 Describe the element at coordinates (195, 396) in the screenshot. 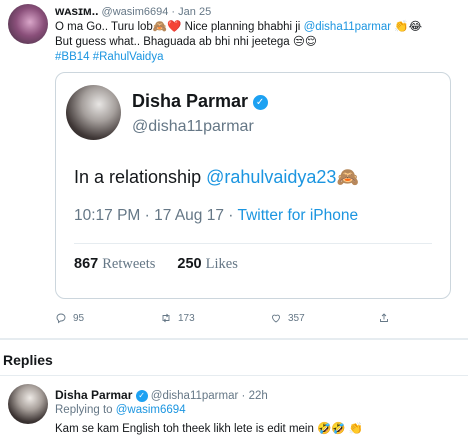

I see `reply-author-handle: @disha11parmar` at that location.